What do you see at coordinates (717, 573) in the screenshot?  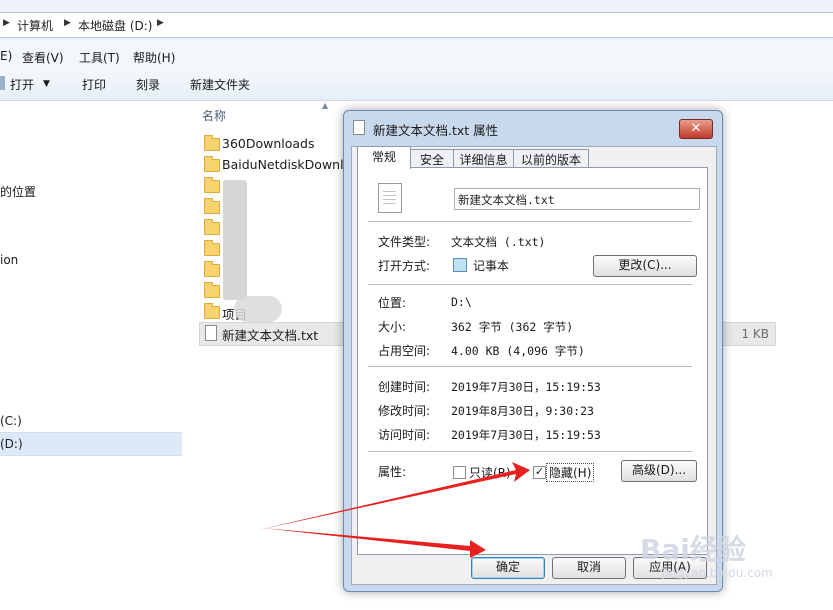 I see `watermark-url: jingyan.baidu.com` at bounding box center [717, 573].